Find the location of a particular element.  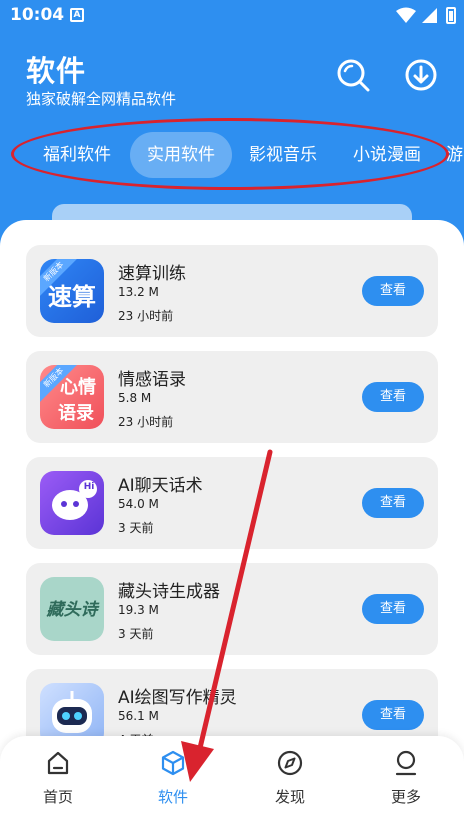

notification-icon: A is located at coordinates (77, 15).